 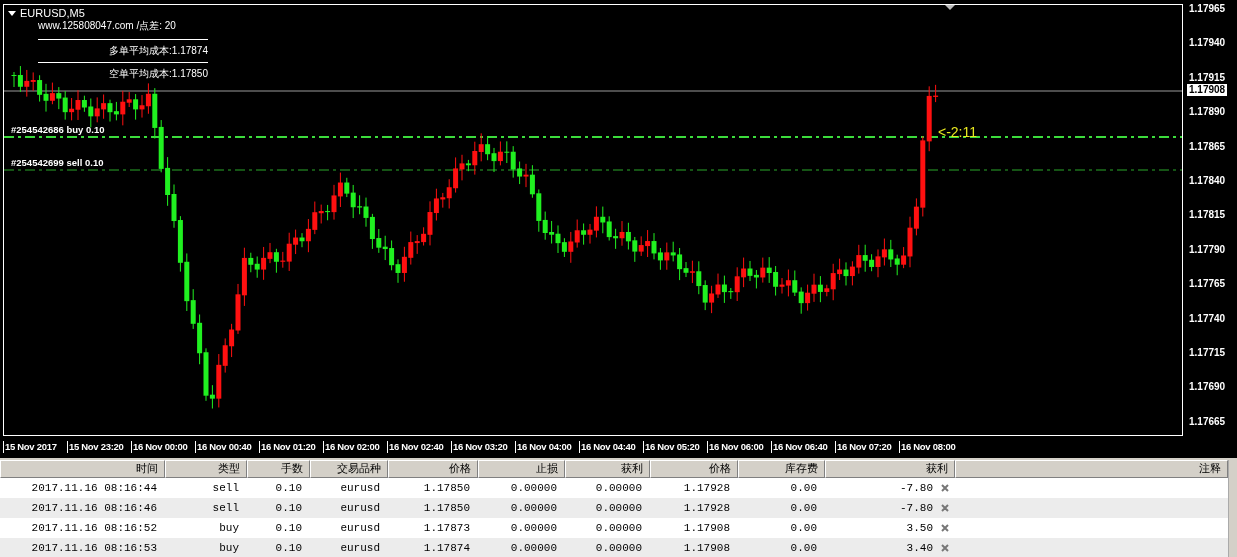 What do you see at coordinates (1208, 353) in the screenshot?
I see `price-axis-label: 1.17715` at bounding box center [1208, 353].